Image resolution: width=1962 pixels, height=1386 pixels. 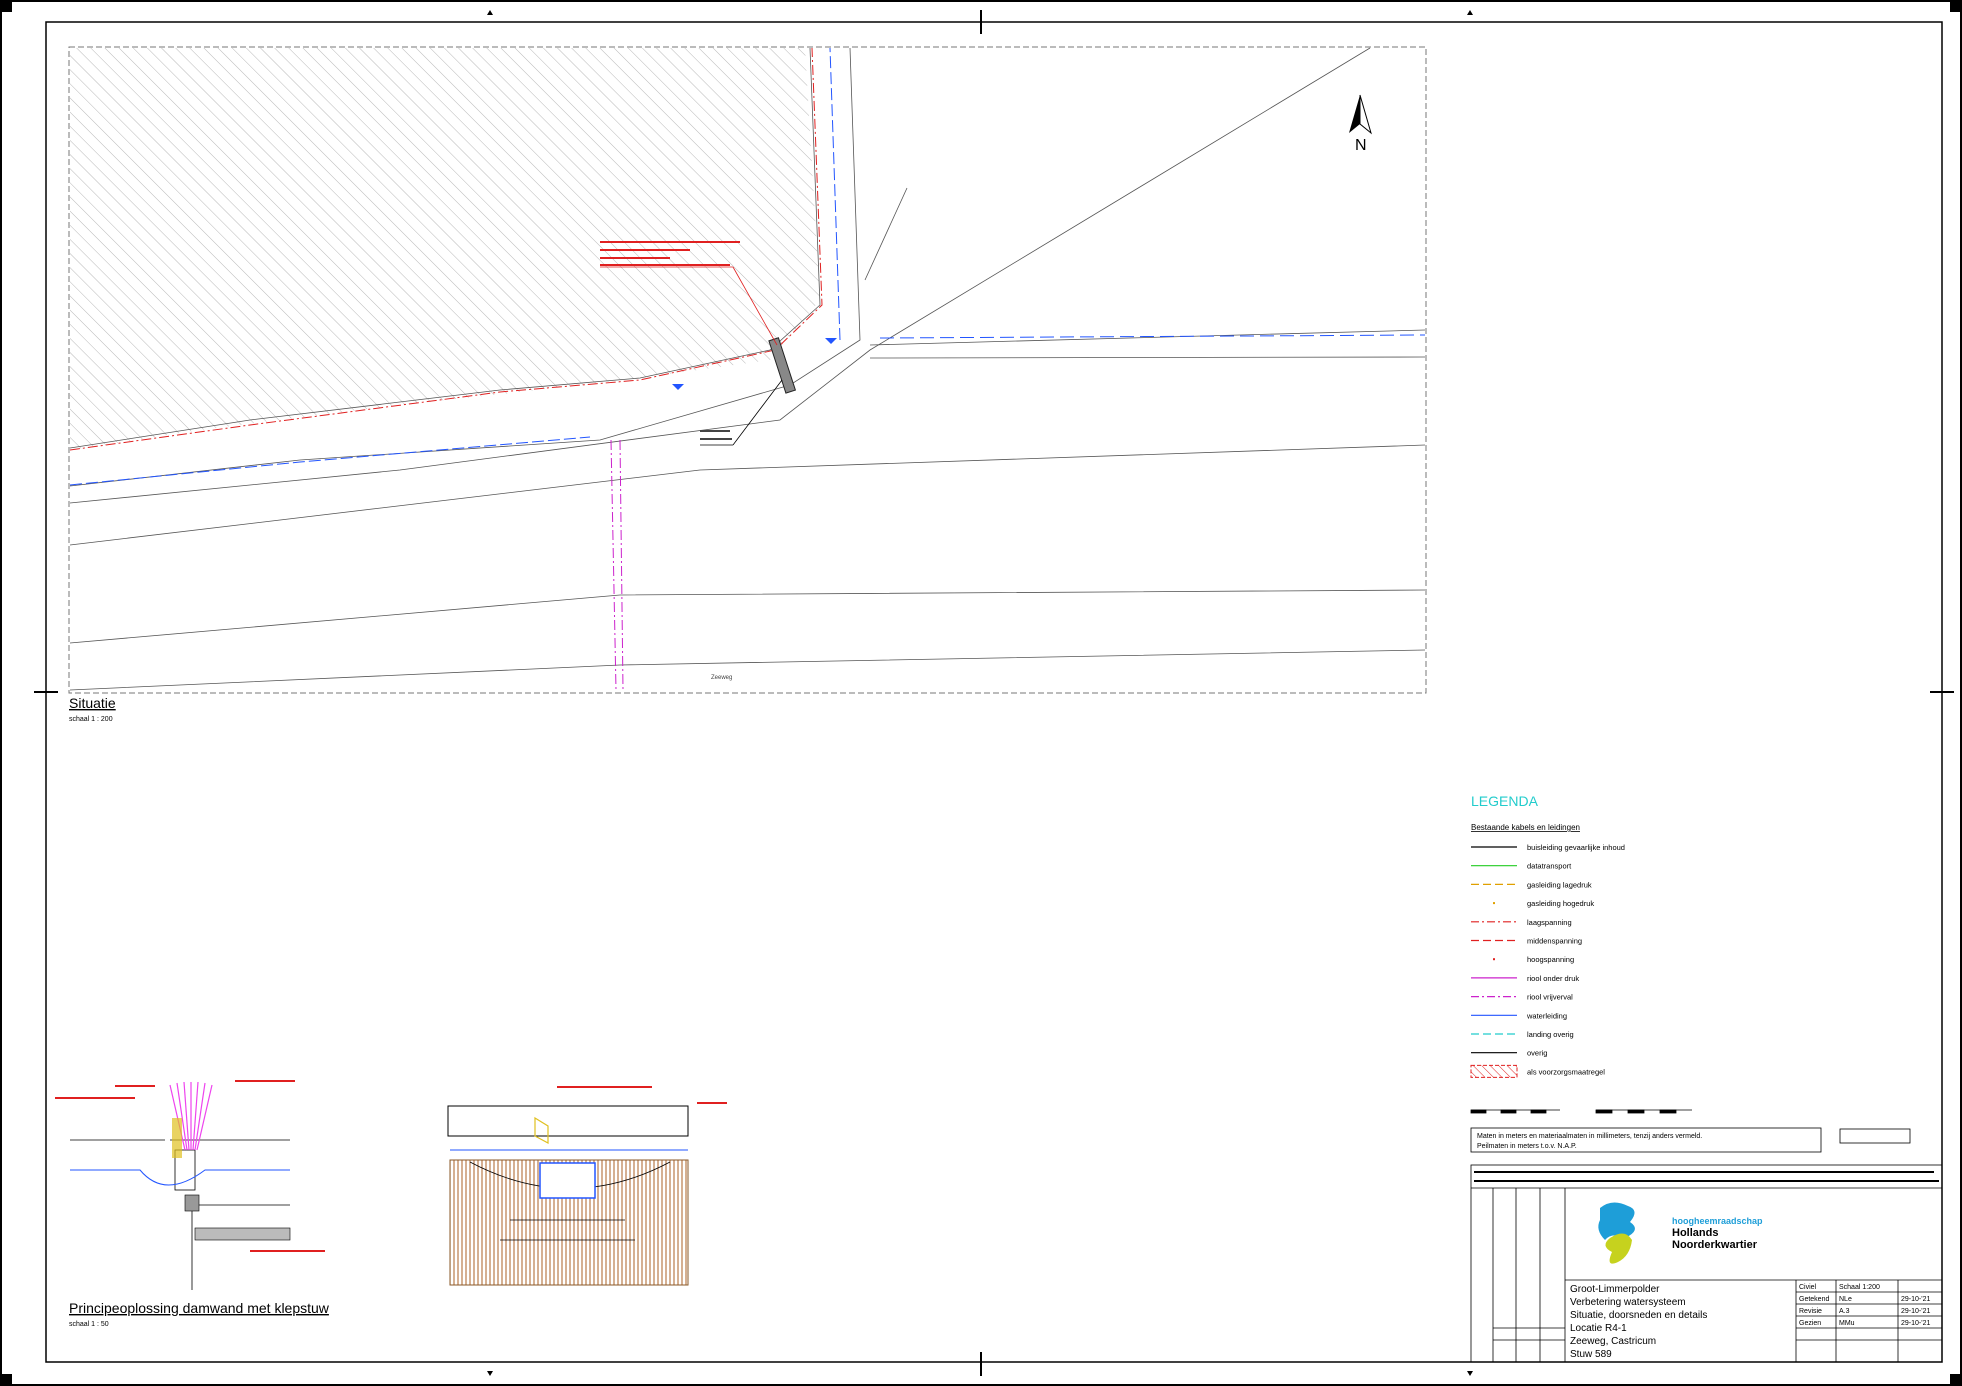 I want to click on north-arrow-icon, so click(x=1360, y=114).